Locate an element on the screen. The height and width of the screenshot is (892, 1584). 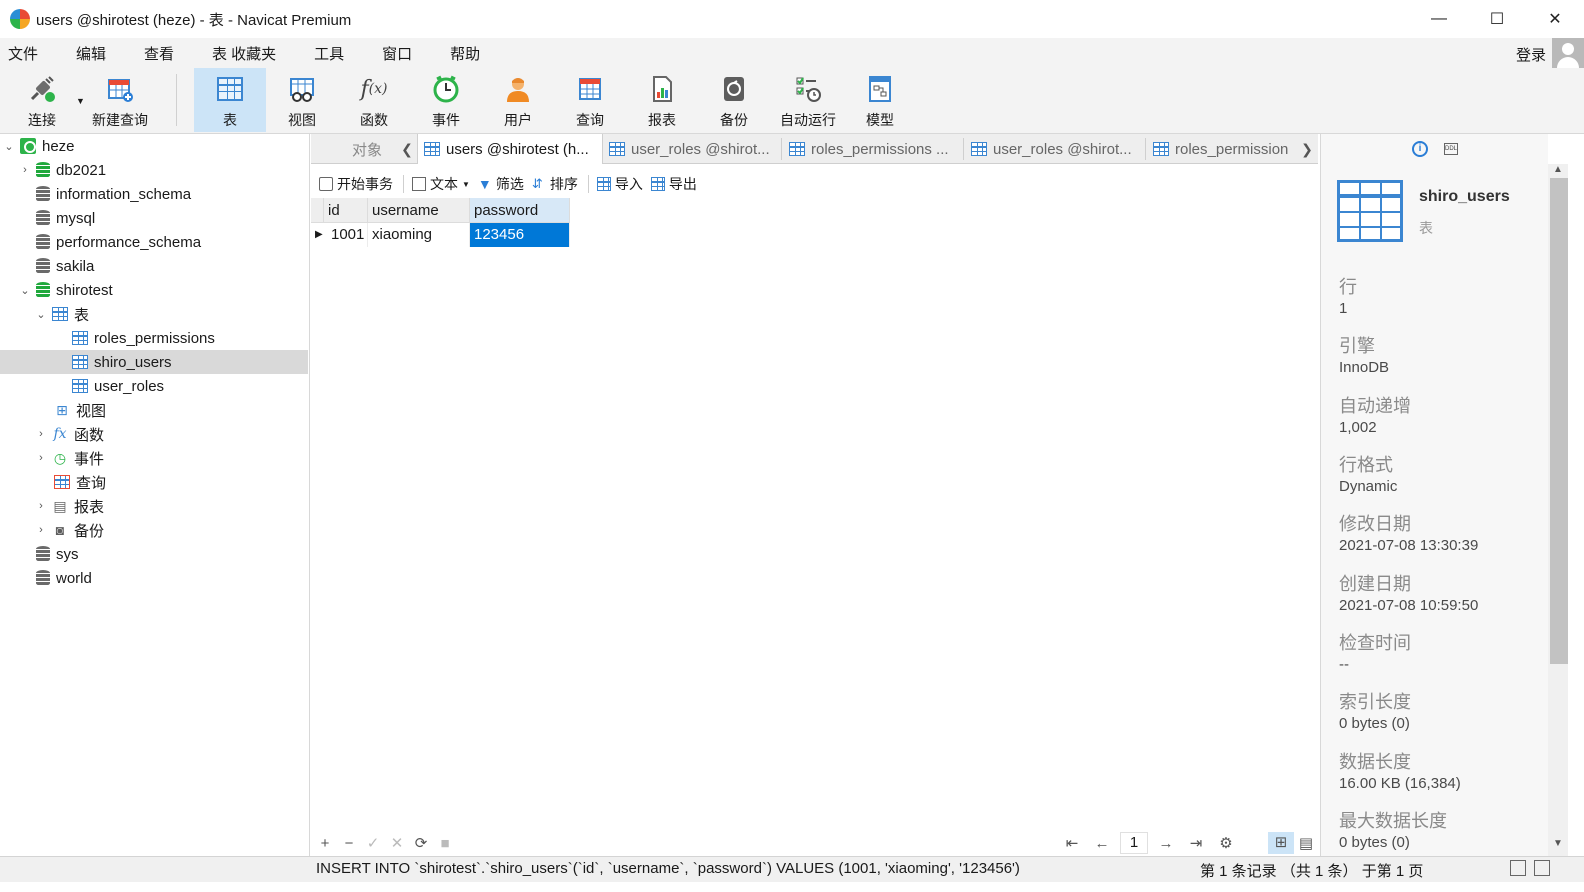
tree-db-world: world is located at coordinates (154, 578).